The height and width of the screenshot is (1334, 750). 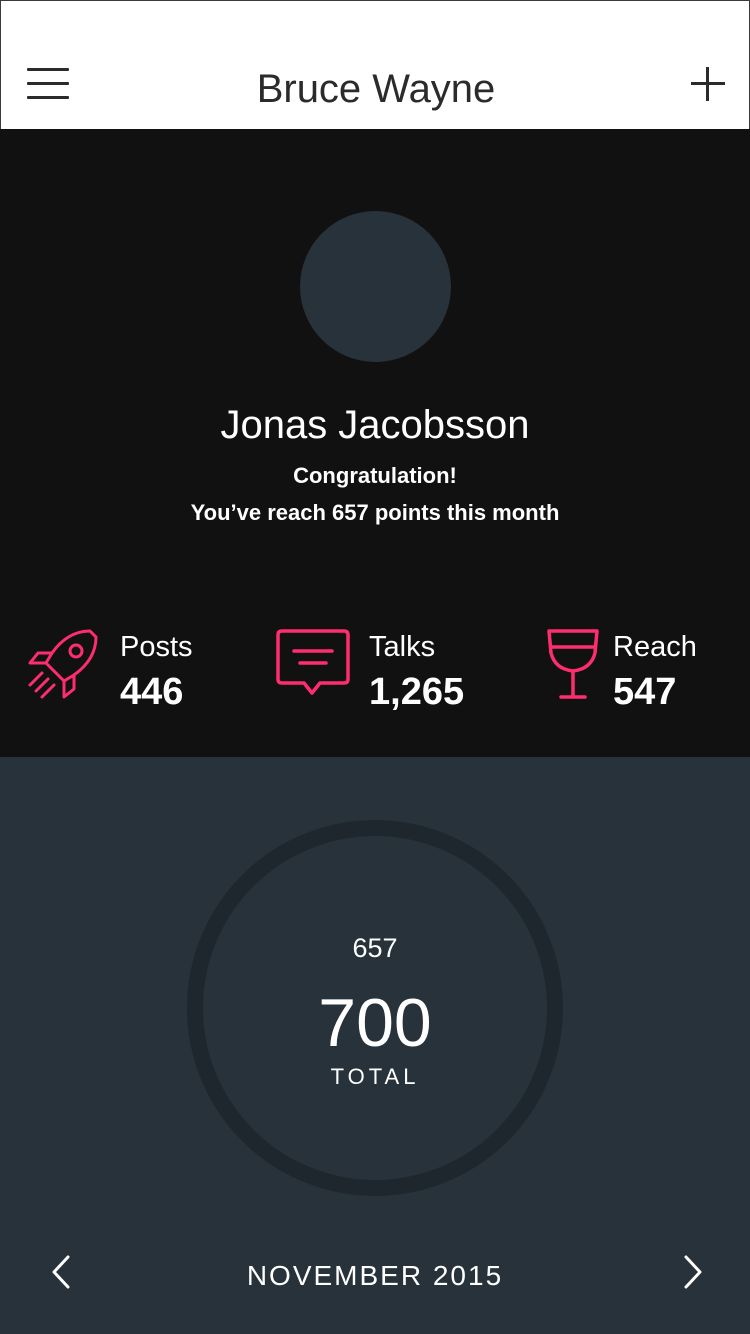 What do you see at coordinates (692, 1273) in the screenshot?
I see `chevron-right-icon` at bounding box center [692, 1273].